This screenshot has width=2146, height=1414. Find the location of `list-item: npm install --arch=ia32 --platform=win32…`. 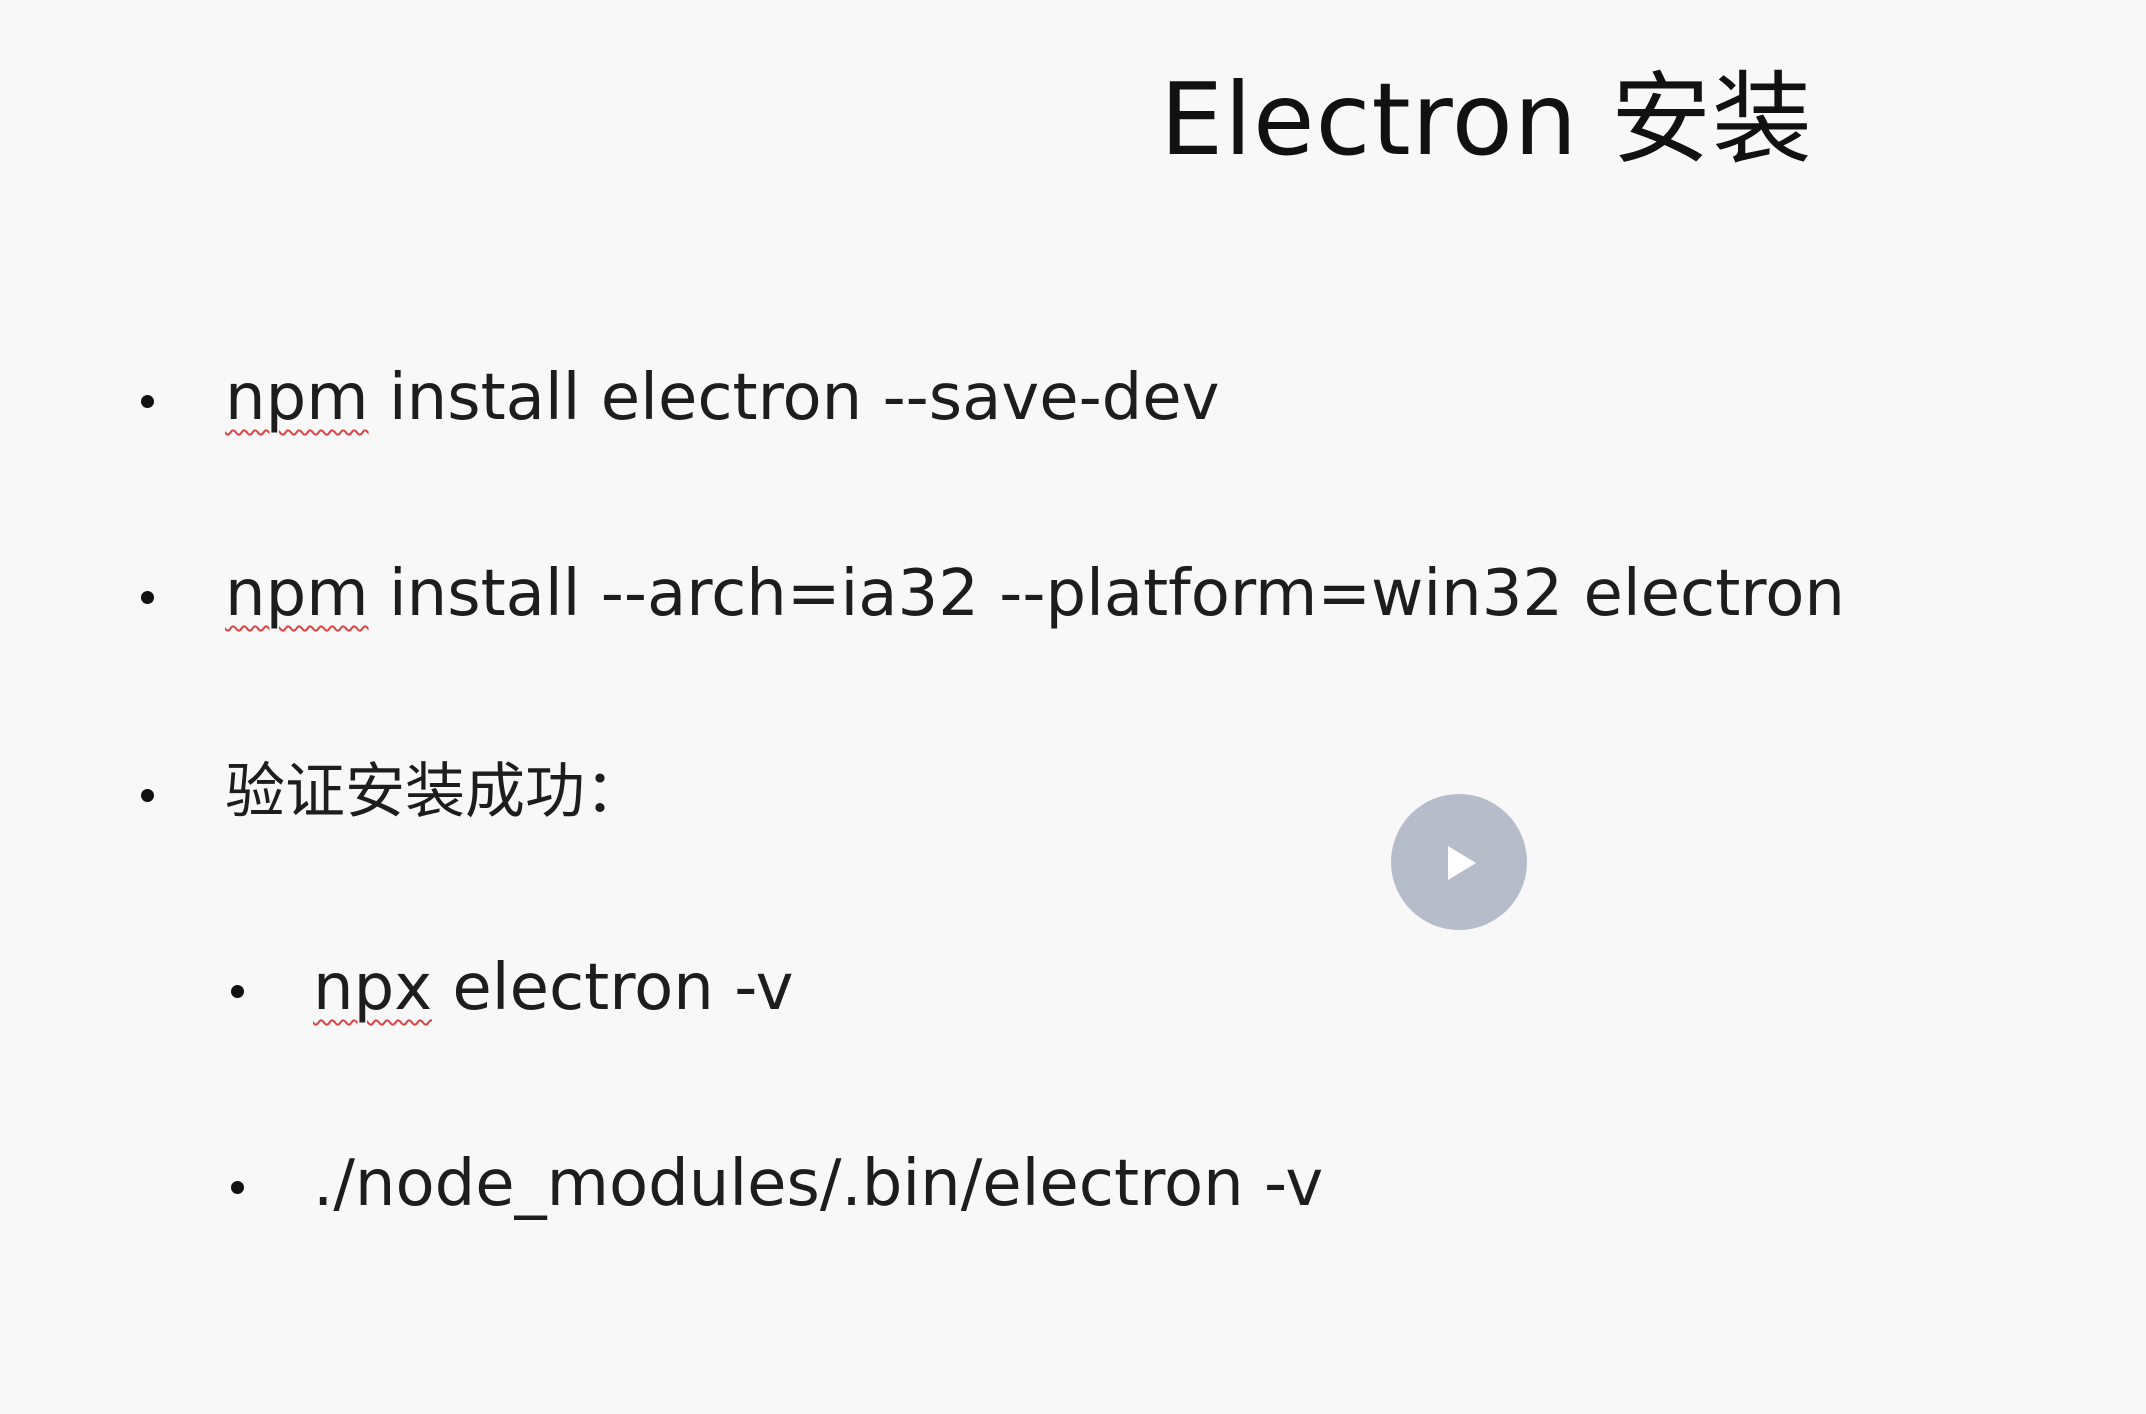

list-item: npm install --arch=ia32 --platform=win32… is located at coordinates (1073, 594).